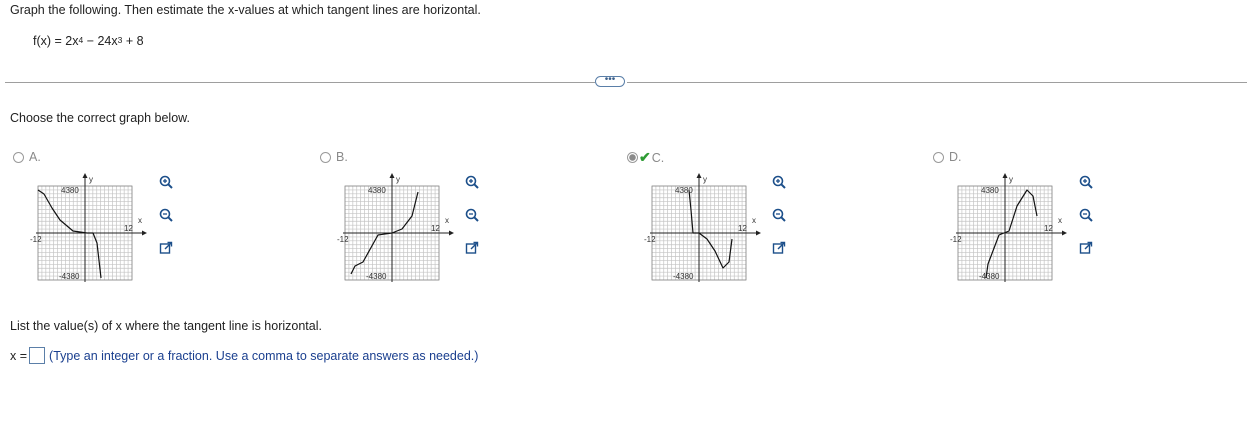  I want to click on graph-option-a: 4380 -4380 -12 12 x y, so click(90, 227).